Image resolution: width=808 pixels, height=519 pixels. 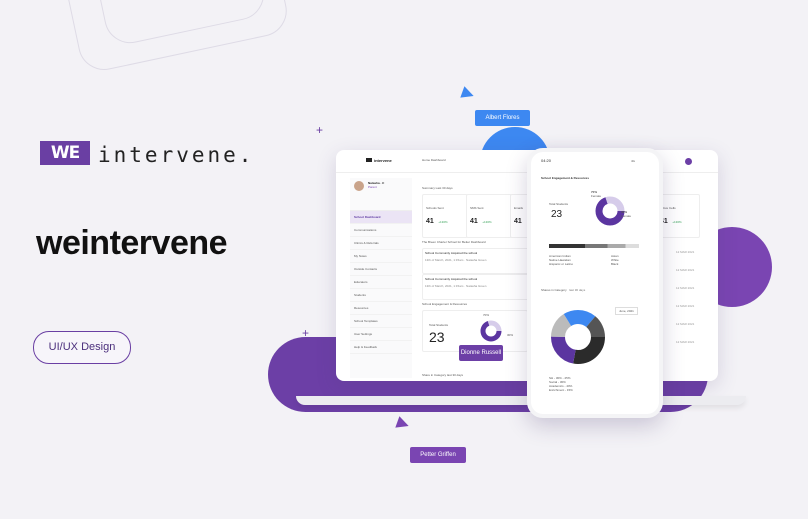 I want to click on legend-item: Hispanic or Latino, so click(x=561, y=264).